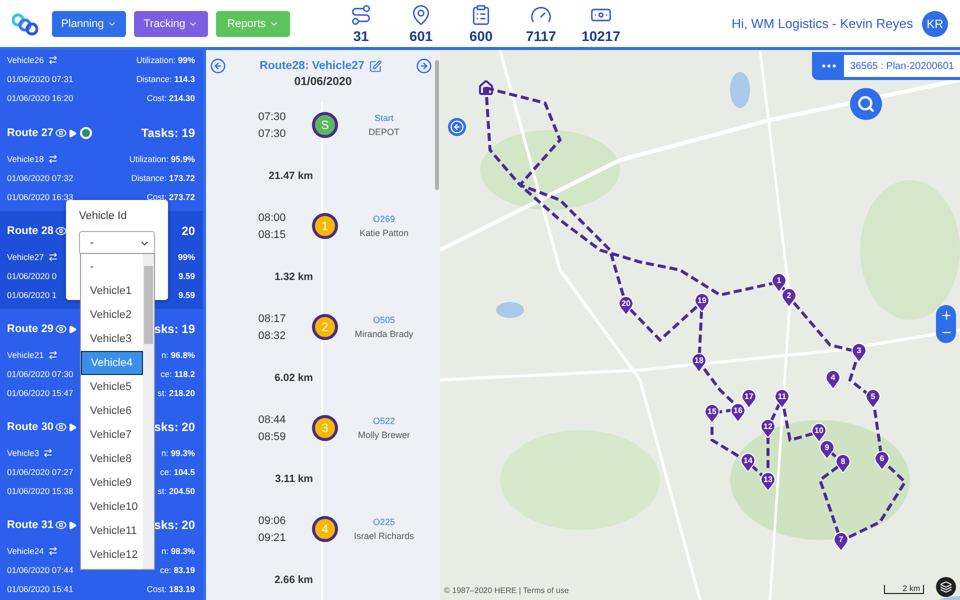 The image size is (960, 600). What do you see at coordinates (89, 23) in the screenshot?
I see `menu-button: Planning` at bounding box center [89, 23].